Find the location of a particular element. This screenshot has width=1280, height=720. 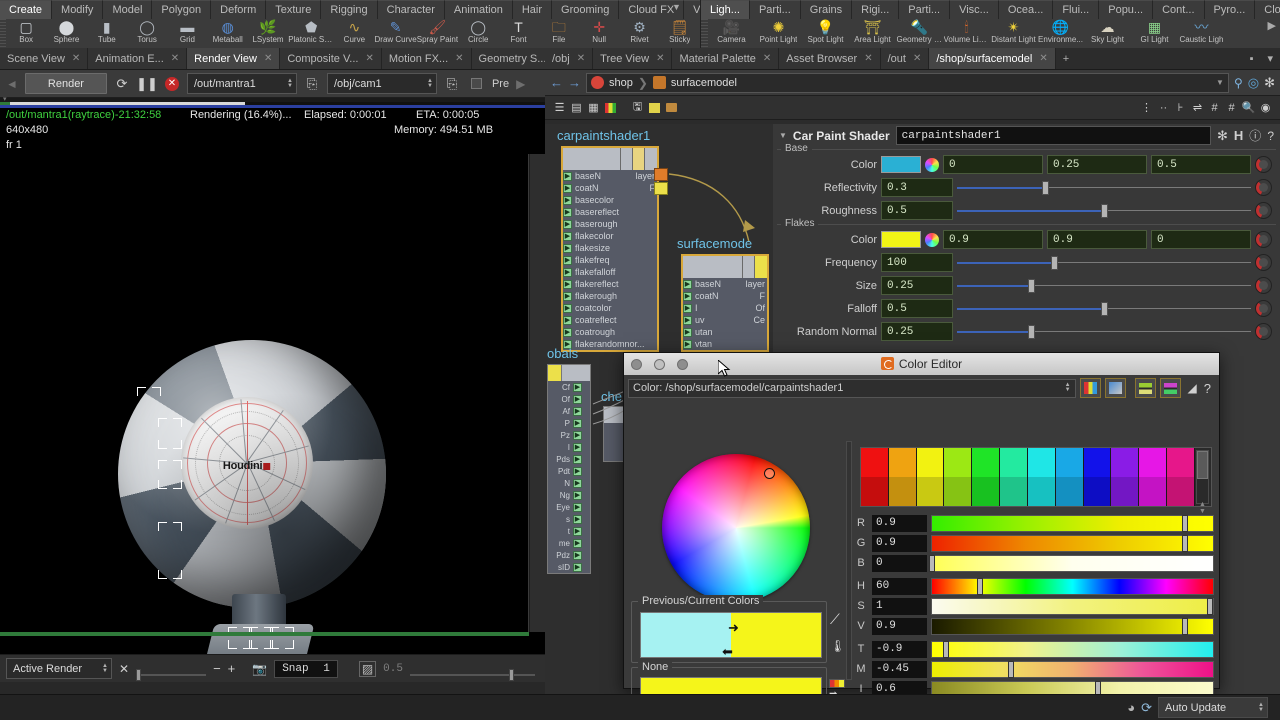

param-color-swatch is located at coordinates (901, 239).